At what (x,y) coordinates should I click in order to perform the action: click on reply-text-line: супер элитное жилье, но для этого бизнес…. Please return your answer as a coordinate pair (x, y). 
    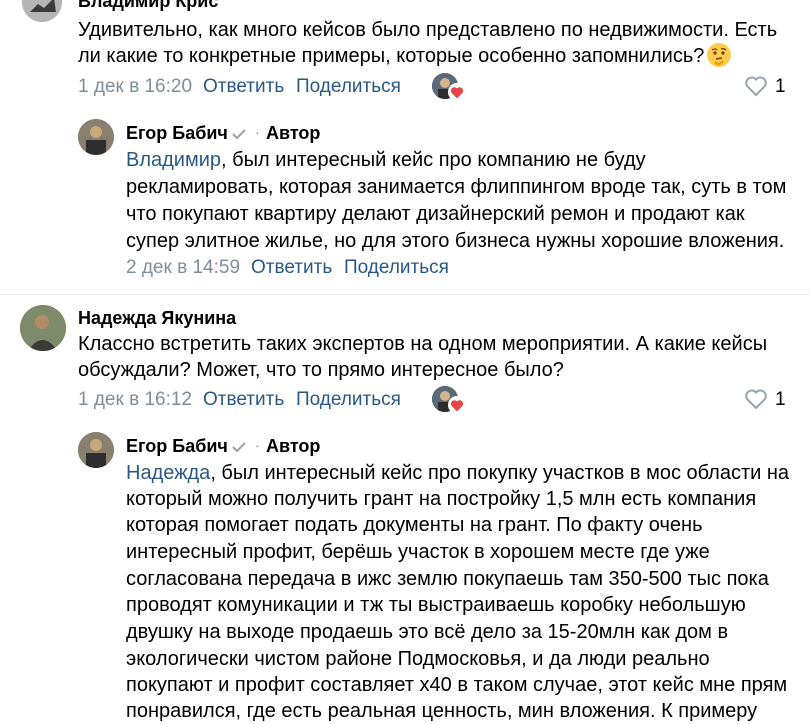
    Looking at the image, I should click on (455, 241).